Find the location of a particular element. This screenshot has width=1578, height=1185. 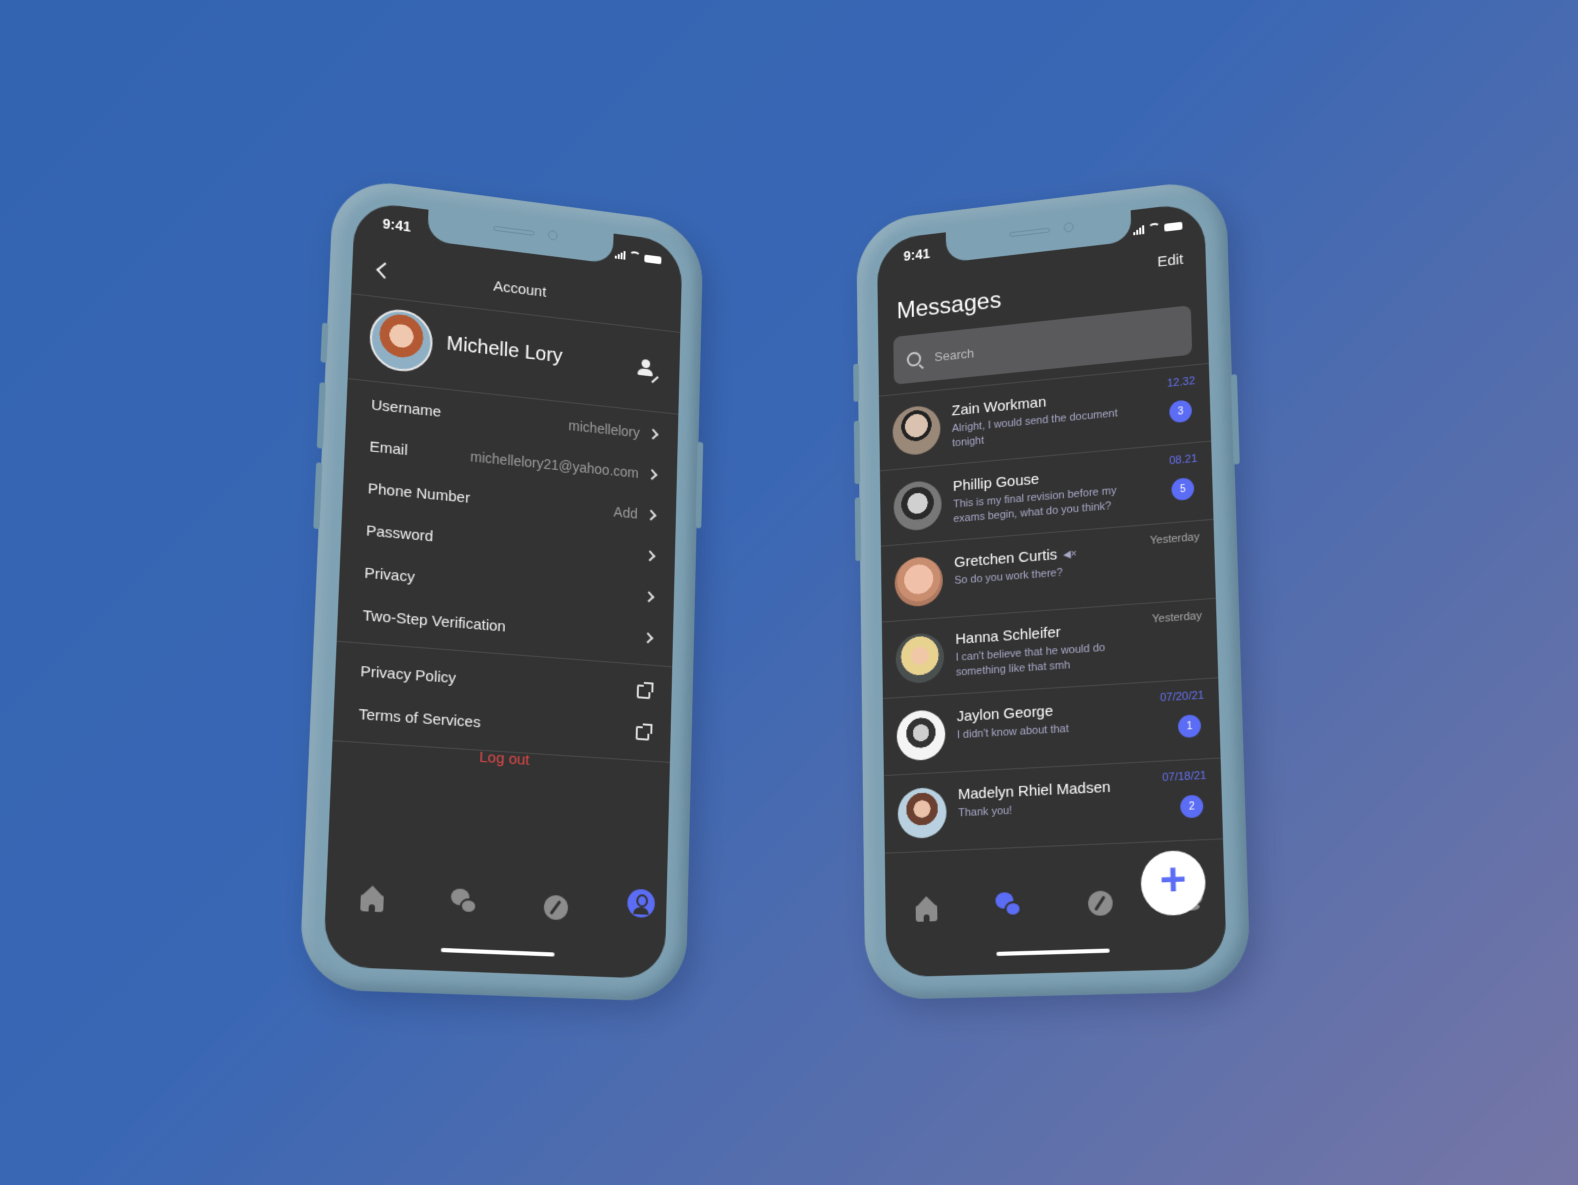

setting-value: michellelory21@yahoo.com is located at coordinates (554, 464).